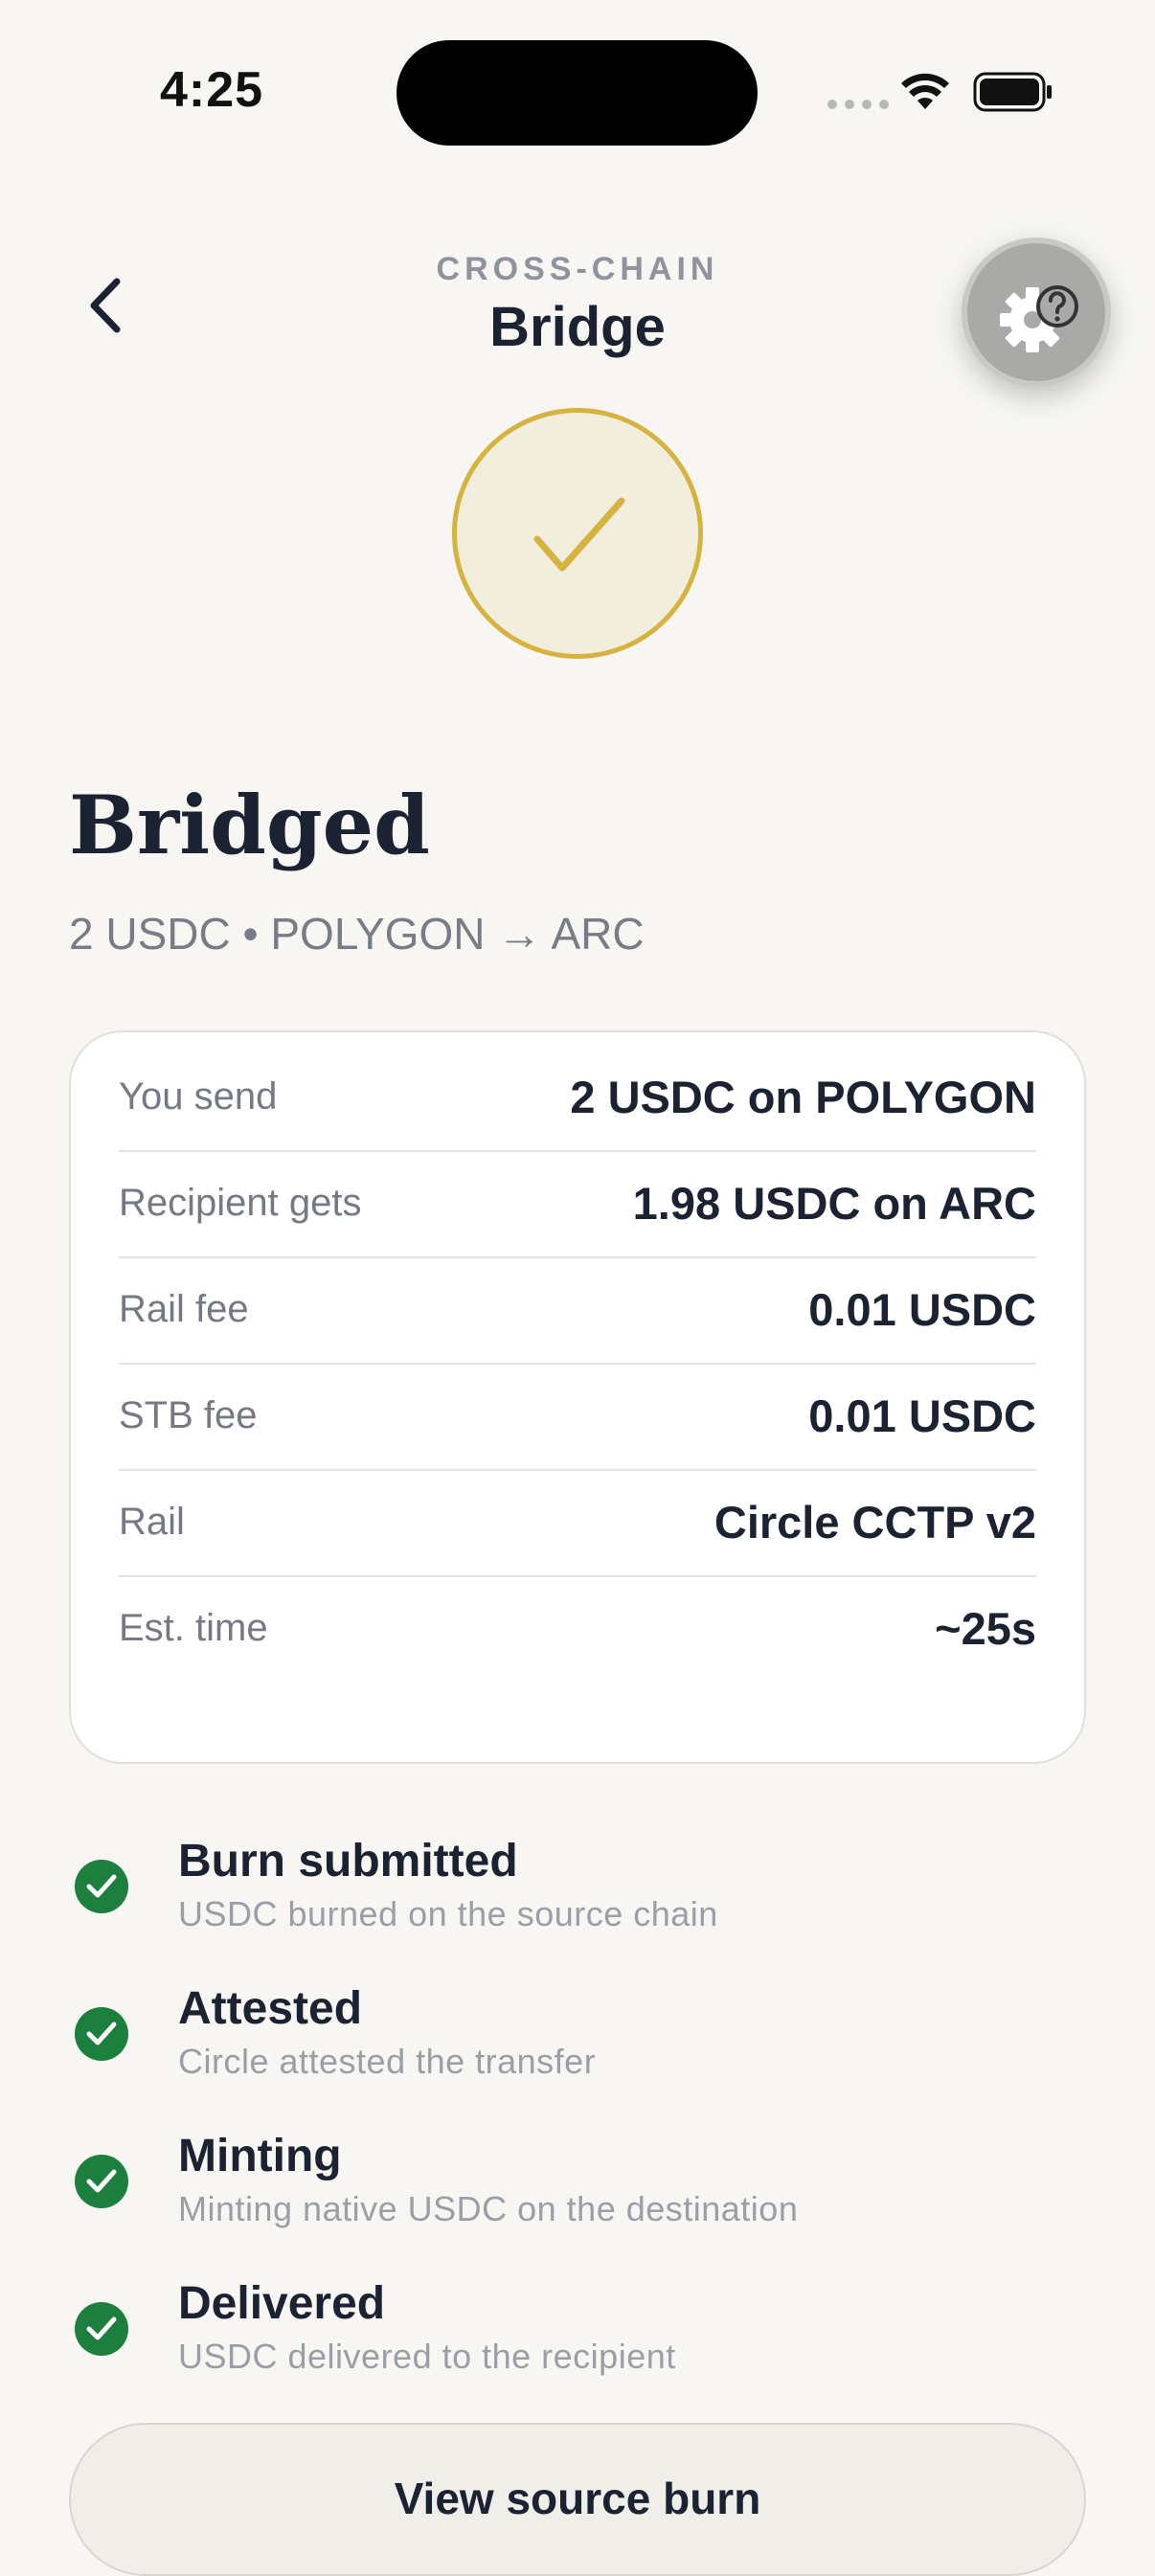 This screenshot has width=1155, height=2576. I want to click on detail-value: 2 USDC on POLYGON, so click(803, 1097).